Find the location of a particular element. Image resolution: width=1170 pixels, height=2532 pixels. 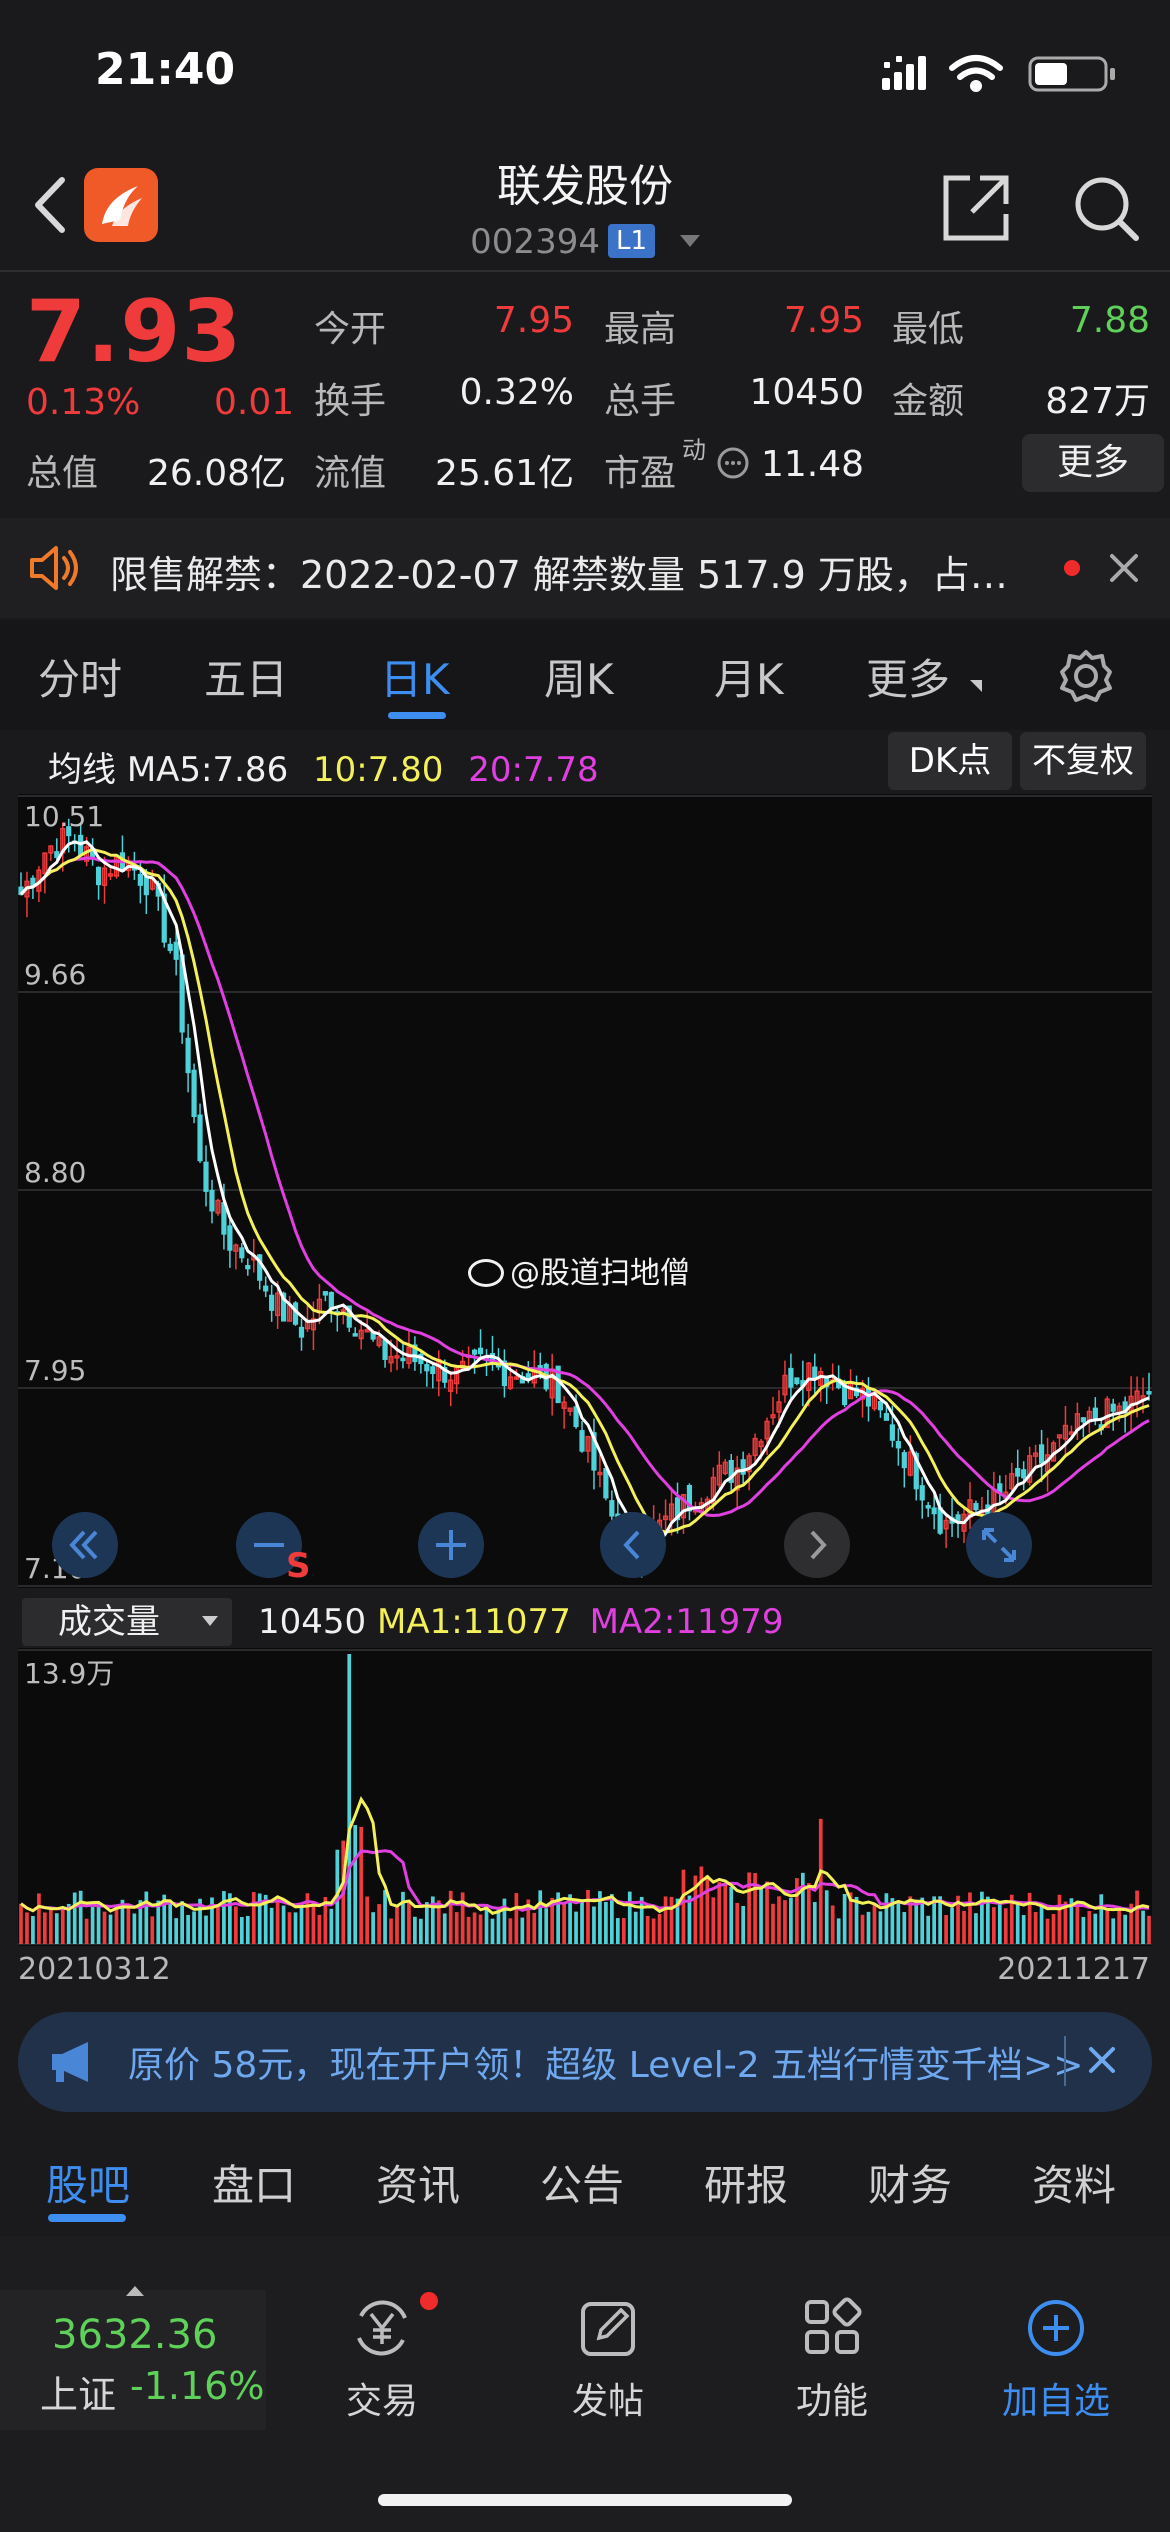

scroll-right-button is located at coordinates (817, 1545).